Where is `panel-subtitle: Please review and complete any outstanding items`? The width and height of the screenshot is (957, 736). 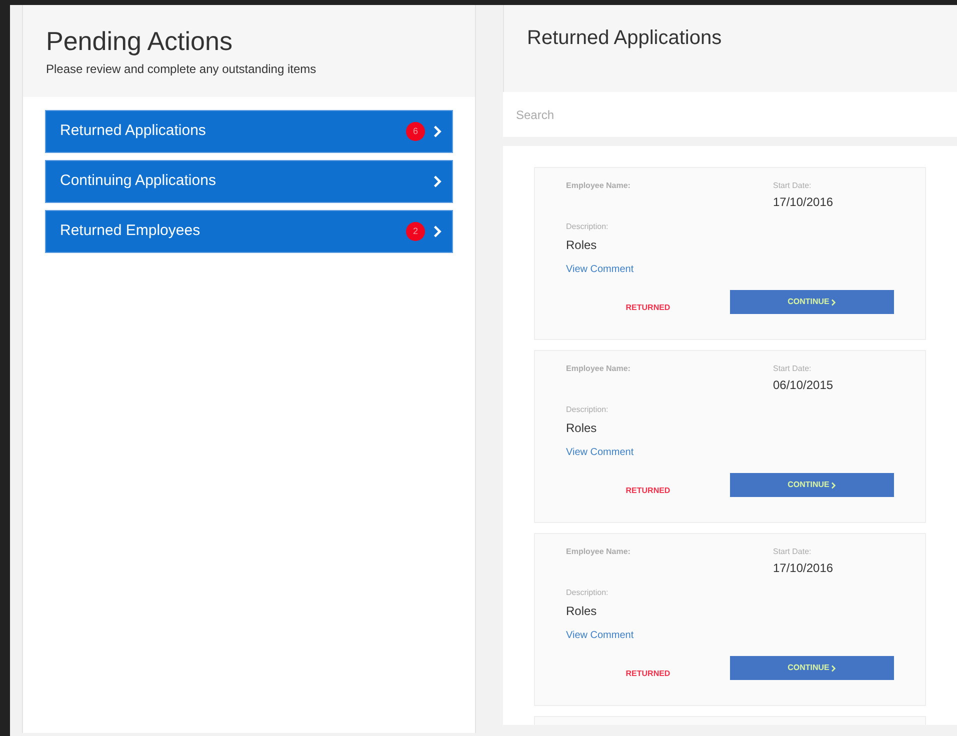 panel-subtitle: Please review and complete any outstanding items is located at coordinates (182, 69).